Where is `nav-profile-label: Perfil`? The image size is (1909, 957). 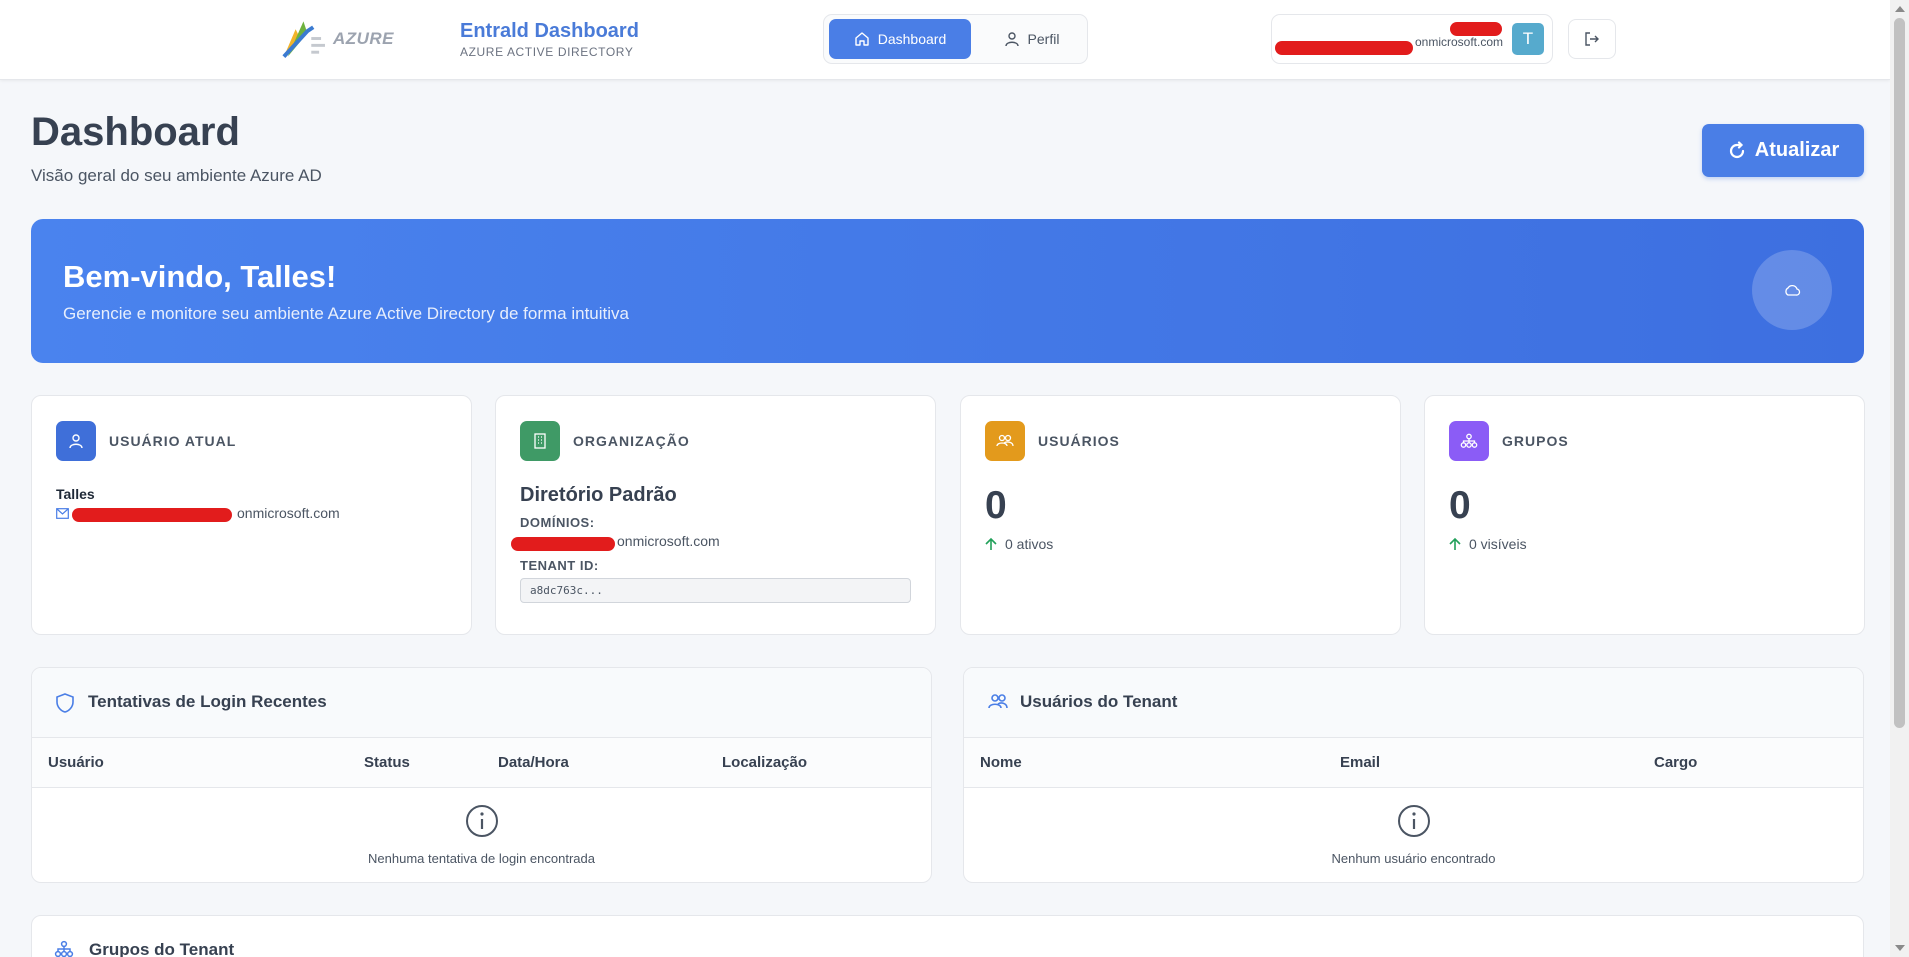 nav-profile-label: Perfil is located at coordinates (1043, 39).